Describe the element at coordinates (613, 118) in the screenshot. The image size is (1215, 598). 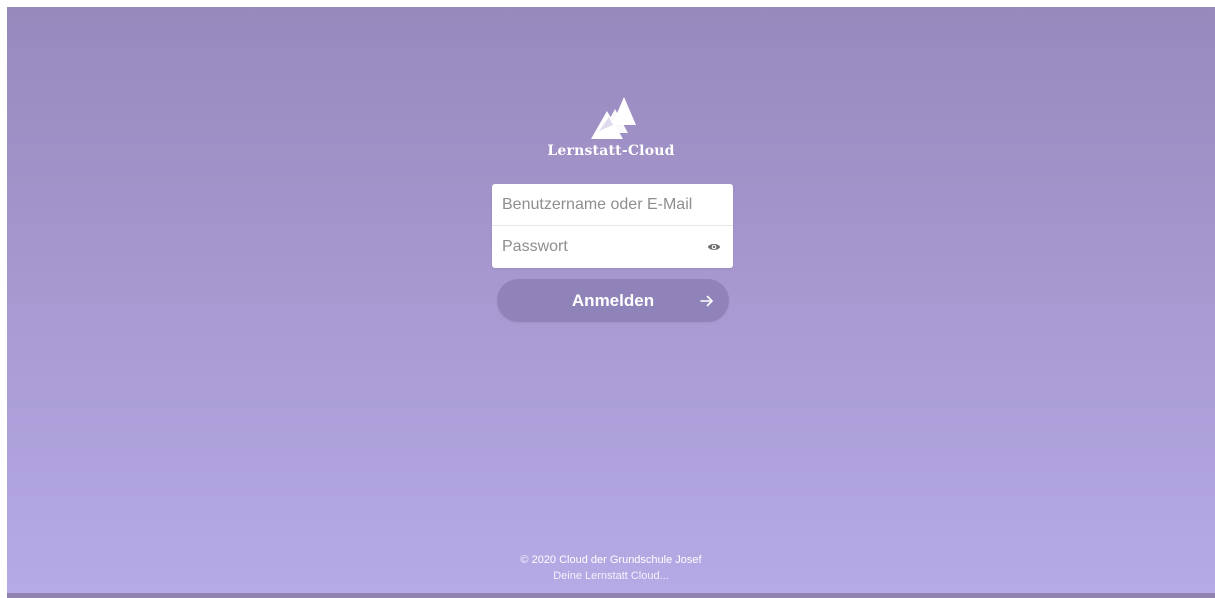
I see `mountains-logo-icon` at that location.